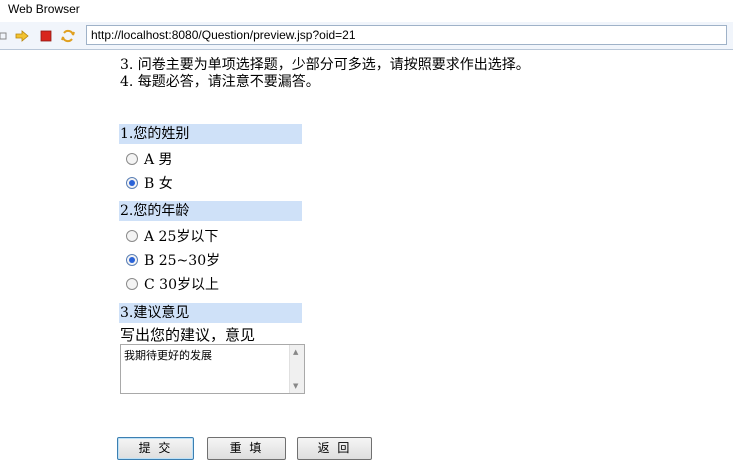 Image resolution: width=733 pixels, height=474 pixels. Describe the element at coordinates (246, 448) in the screenshot. I see `reset-button: 重 填` at that location.